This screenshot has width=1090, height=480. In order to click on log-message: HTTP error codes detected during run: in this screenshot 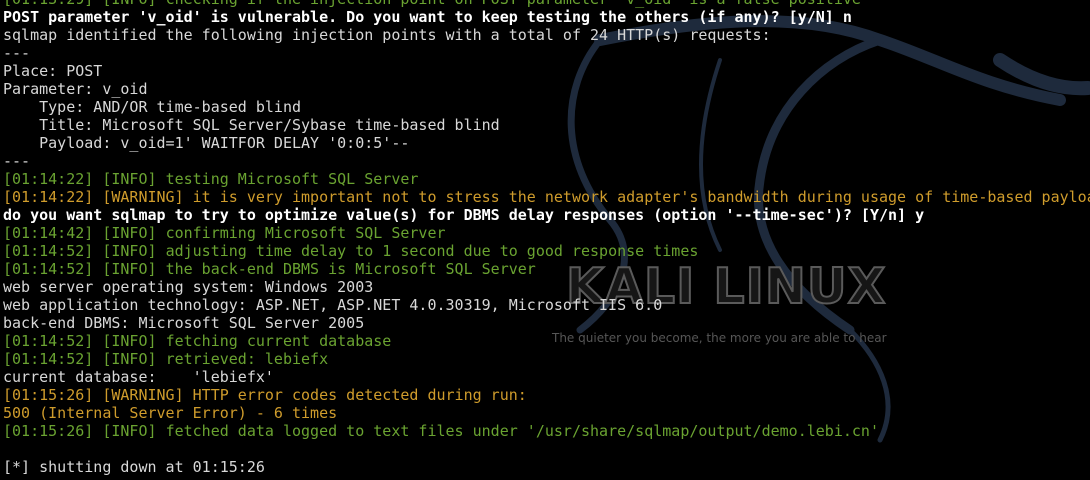, I will do `click(359, 395)`.